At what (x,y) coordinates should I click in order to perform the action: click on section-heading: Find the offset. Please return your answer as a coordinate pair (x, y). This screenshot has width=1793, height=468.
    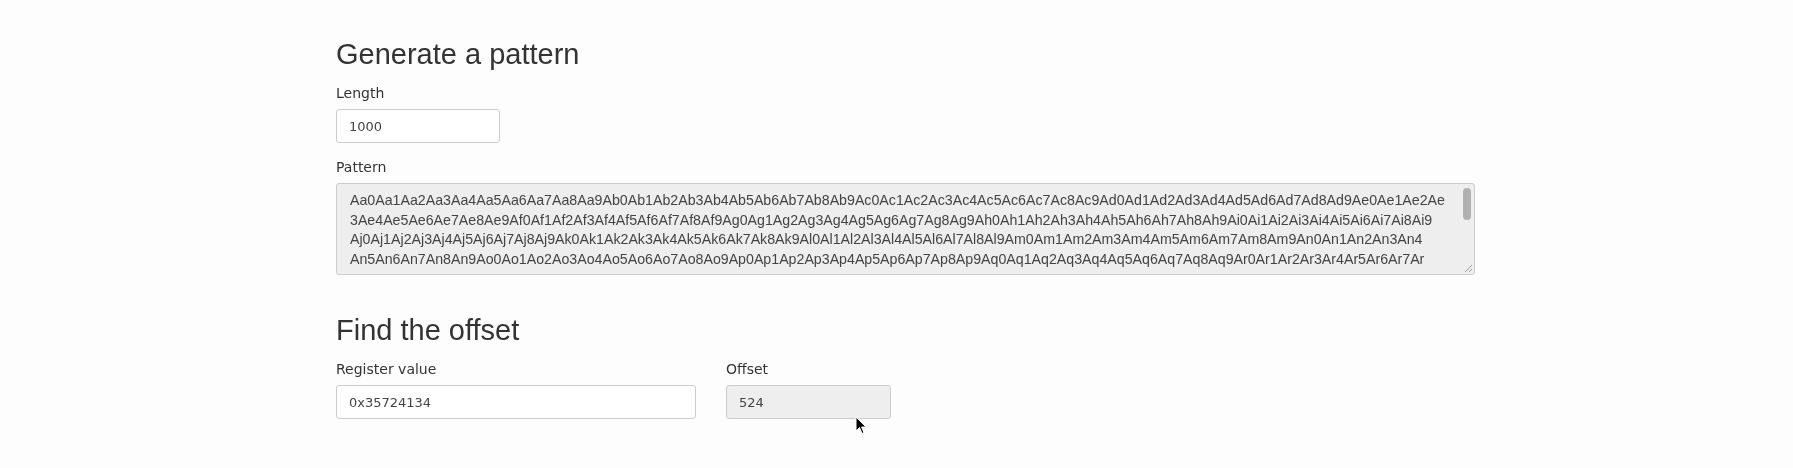
    Looking at the image, I should click on (428, 330).